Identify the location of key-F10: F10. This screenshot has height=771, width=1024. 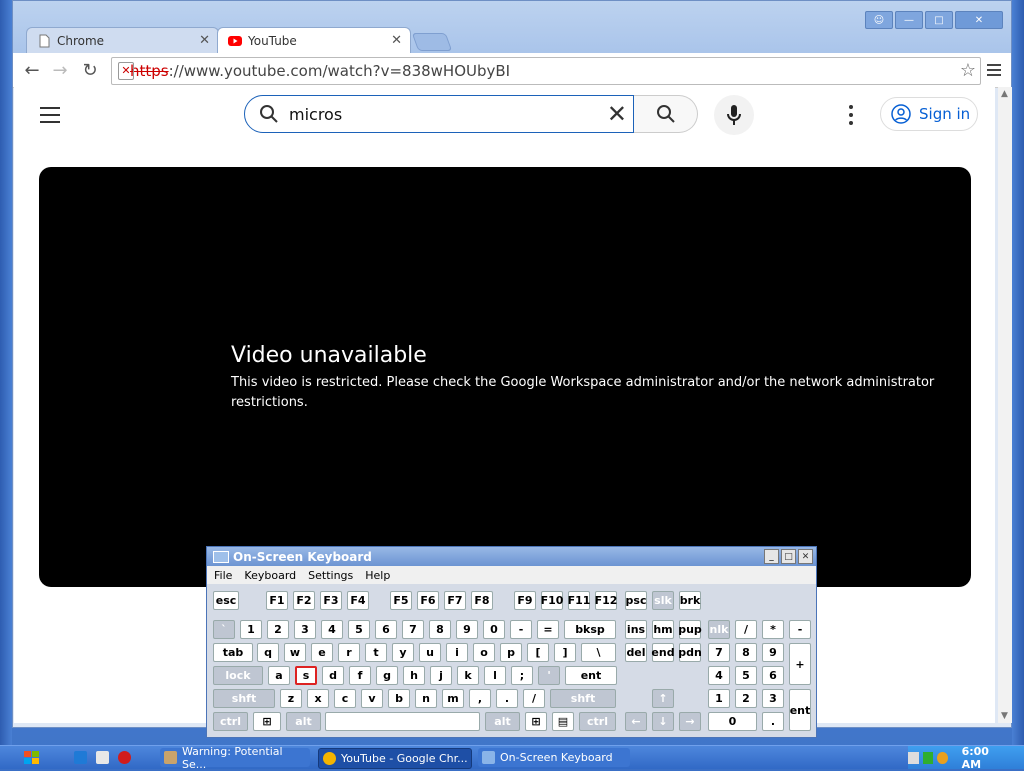
(552, 600).